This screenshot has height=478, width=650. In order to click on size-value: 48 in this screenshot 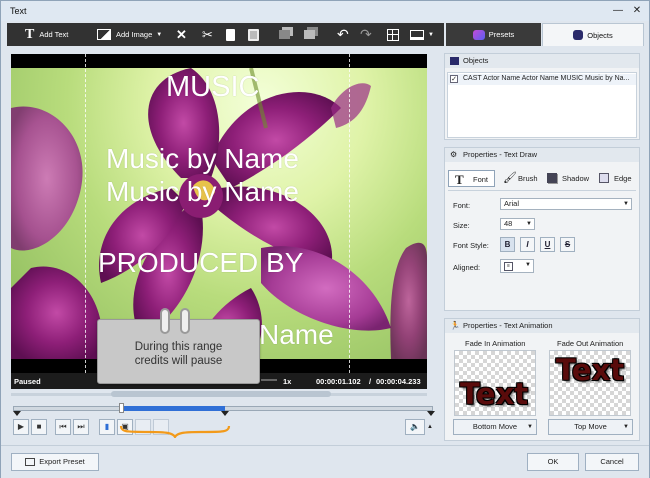, I will do `click(508, 223)`.